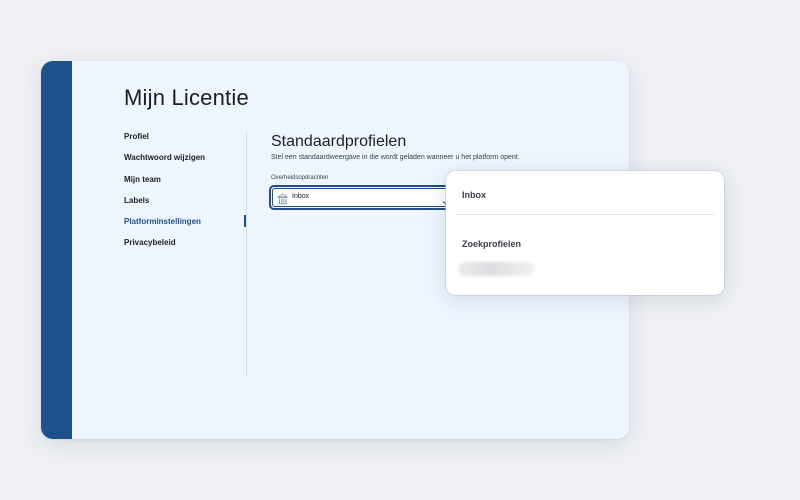  Describe the element at coordinates (186, 247) in the screenshot. I see `sidebar-item-privacybeleid: Privacybeleid` at that location.